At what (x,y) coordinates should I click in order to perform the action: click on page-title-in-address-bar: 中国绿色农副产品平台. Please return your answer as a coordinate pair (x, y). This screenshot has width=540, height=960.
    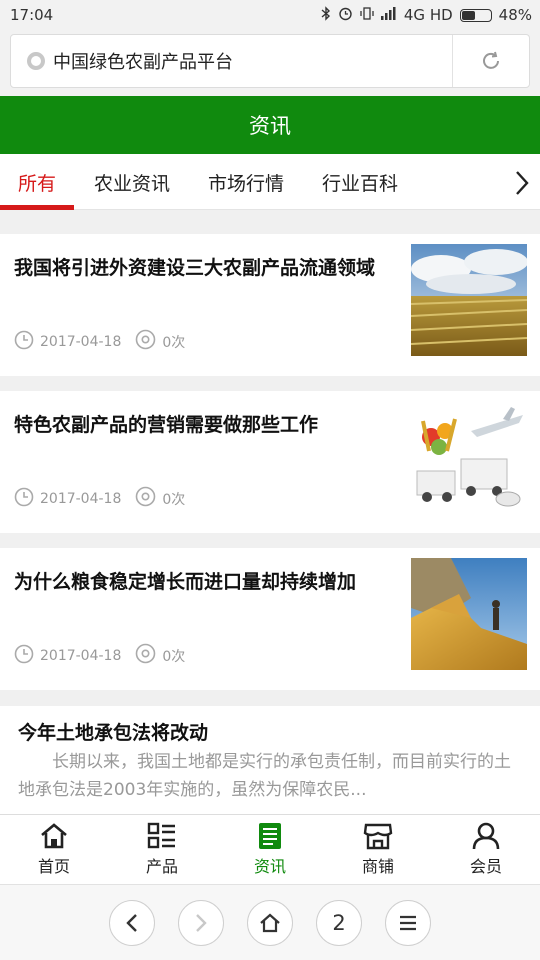
    Looking at the image, I should click on (252, 61).